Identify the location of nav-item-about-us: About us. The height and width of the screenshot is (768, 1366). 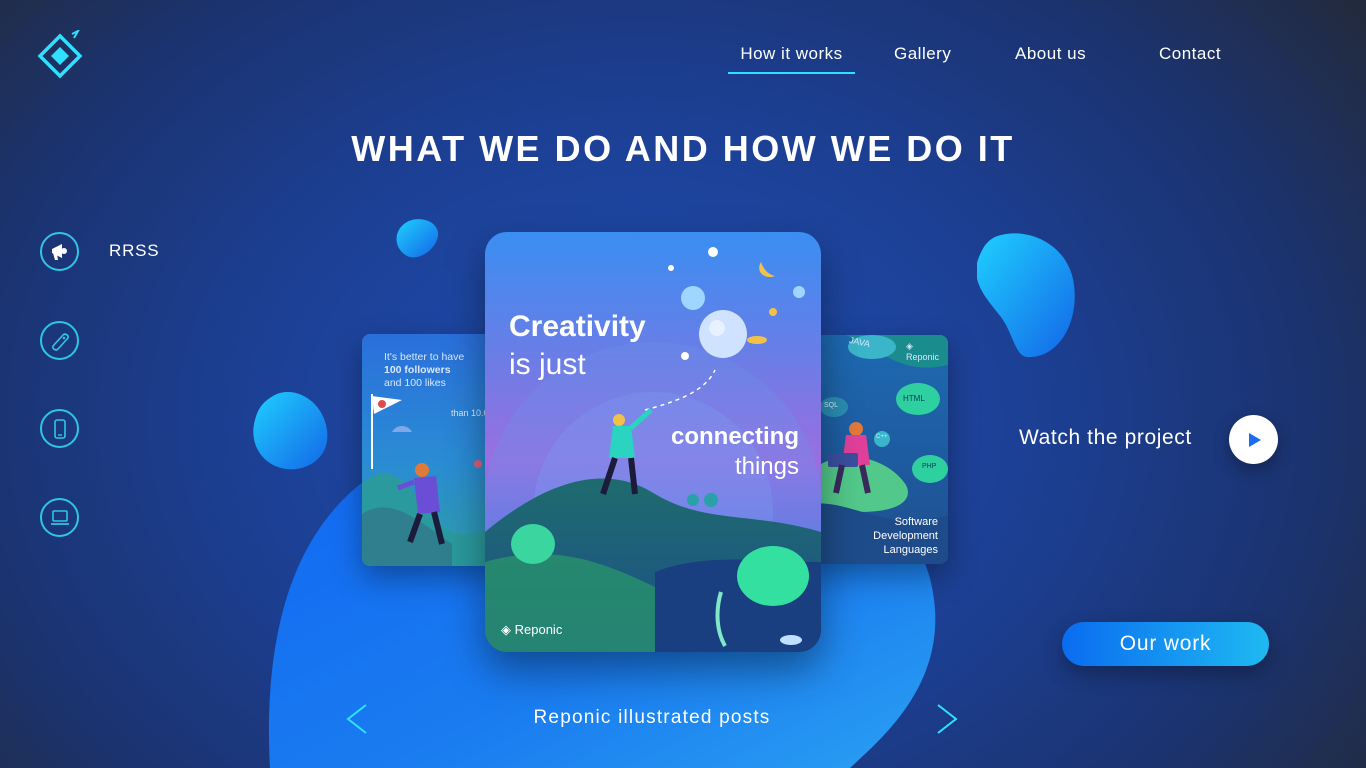
(1050, 59).